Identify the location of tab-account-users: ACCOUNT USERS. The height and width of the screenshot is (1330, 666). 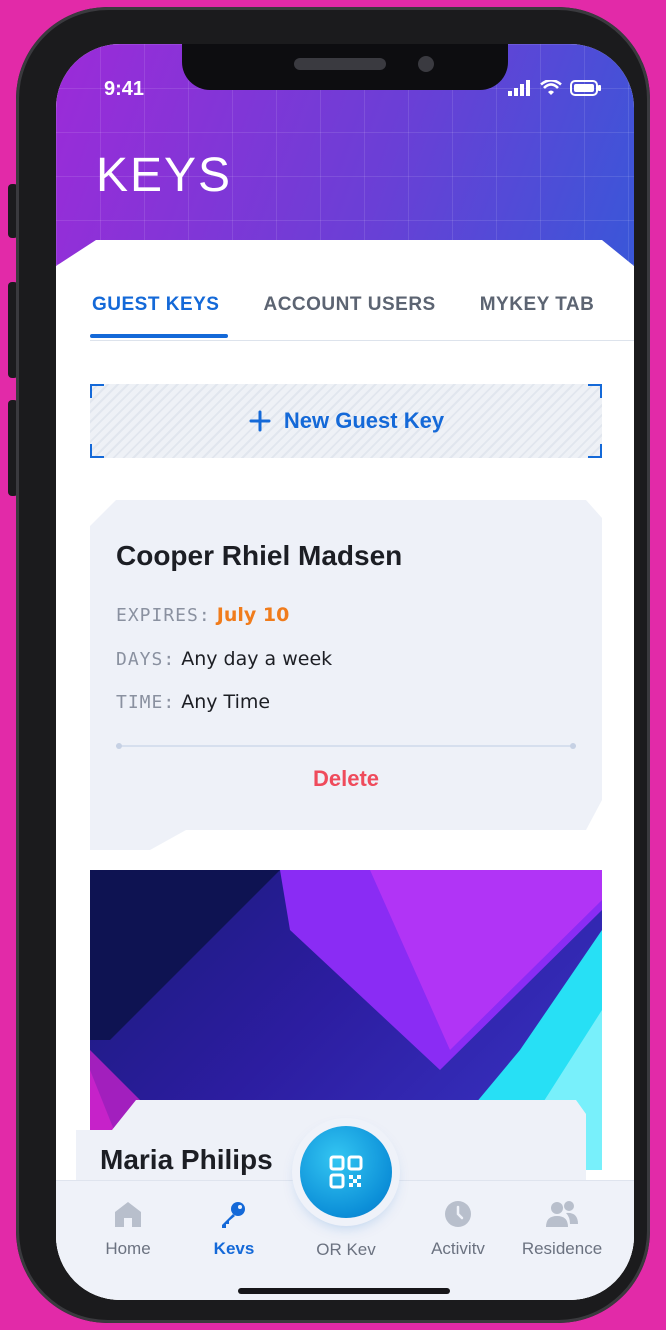
(349, 305).